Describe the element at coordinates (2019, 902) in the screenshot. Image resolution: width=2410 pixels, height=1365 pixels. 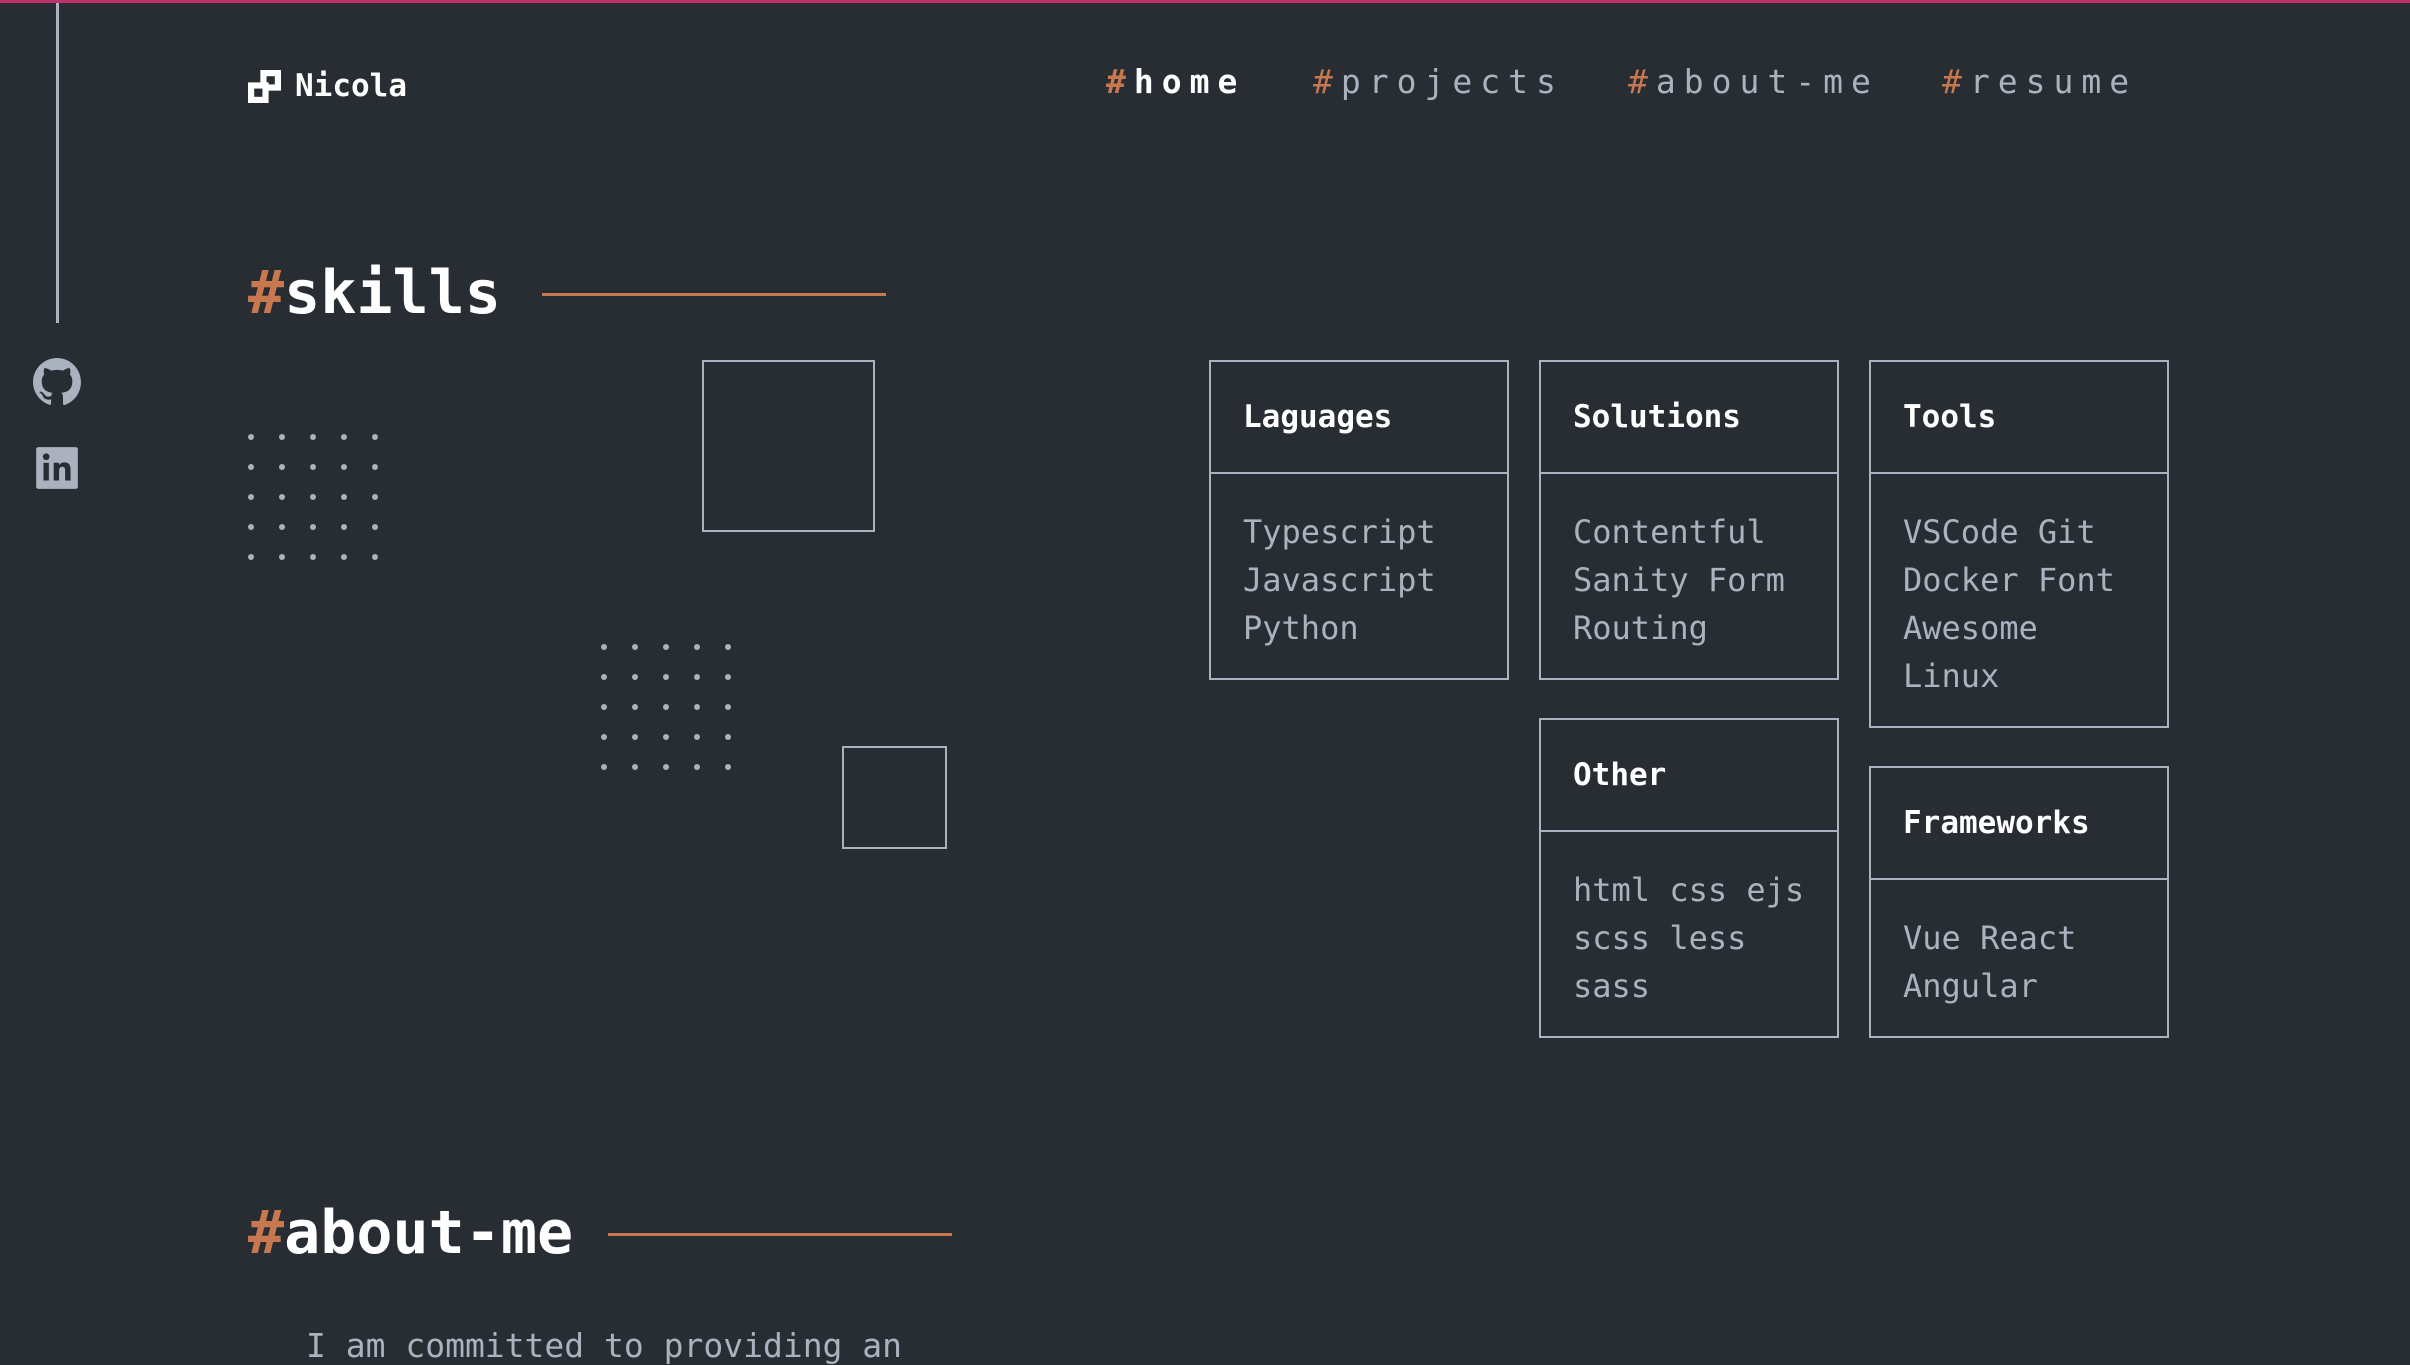
I see `skill-card-frameworks: Frameworks Vue React Angular` at that location.